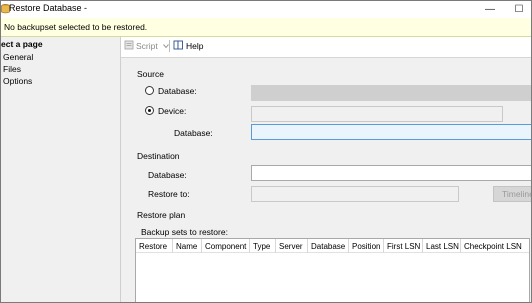  What do you see at coordinates (177, 91) in the screenshot?
I see `database-radio-label: Database:` at bounding box center [177, 91].